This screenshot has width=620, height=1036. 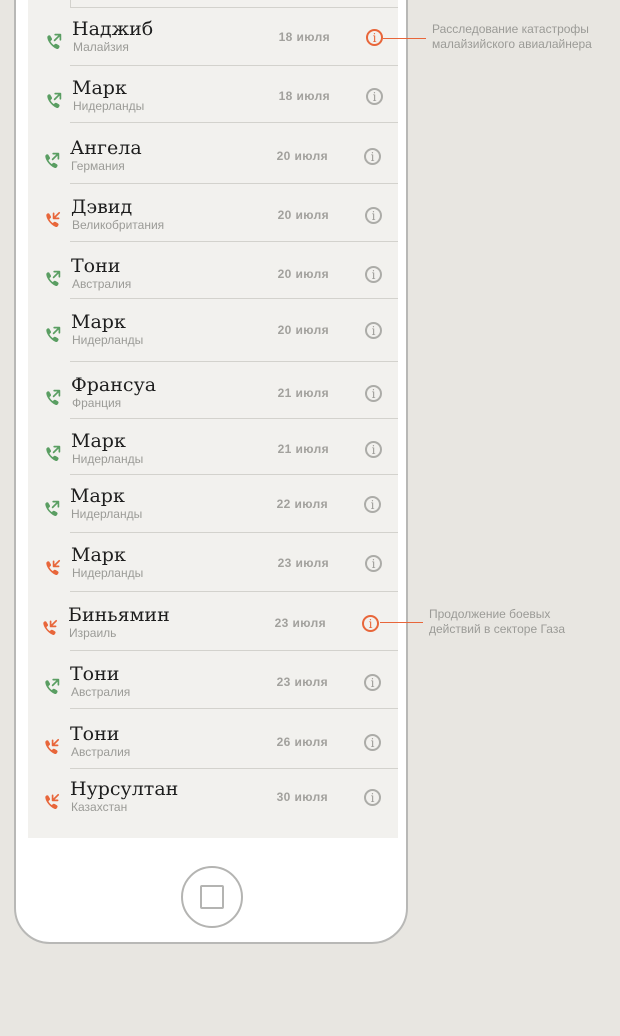 I want to click on home-button, so click(x=212, y=897).